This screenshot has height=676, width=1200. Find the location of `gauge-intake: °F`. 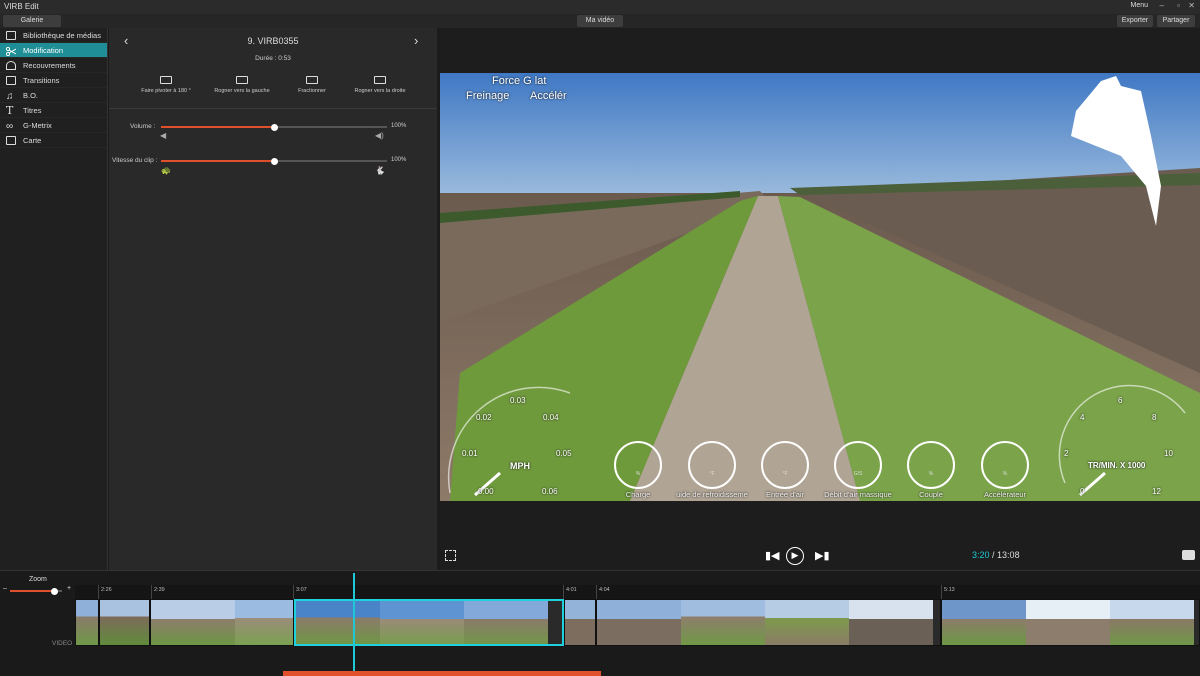

gauge-intake: °F is located at coordinates (785, 465).